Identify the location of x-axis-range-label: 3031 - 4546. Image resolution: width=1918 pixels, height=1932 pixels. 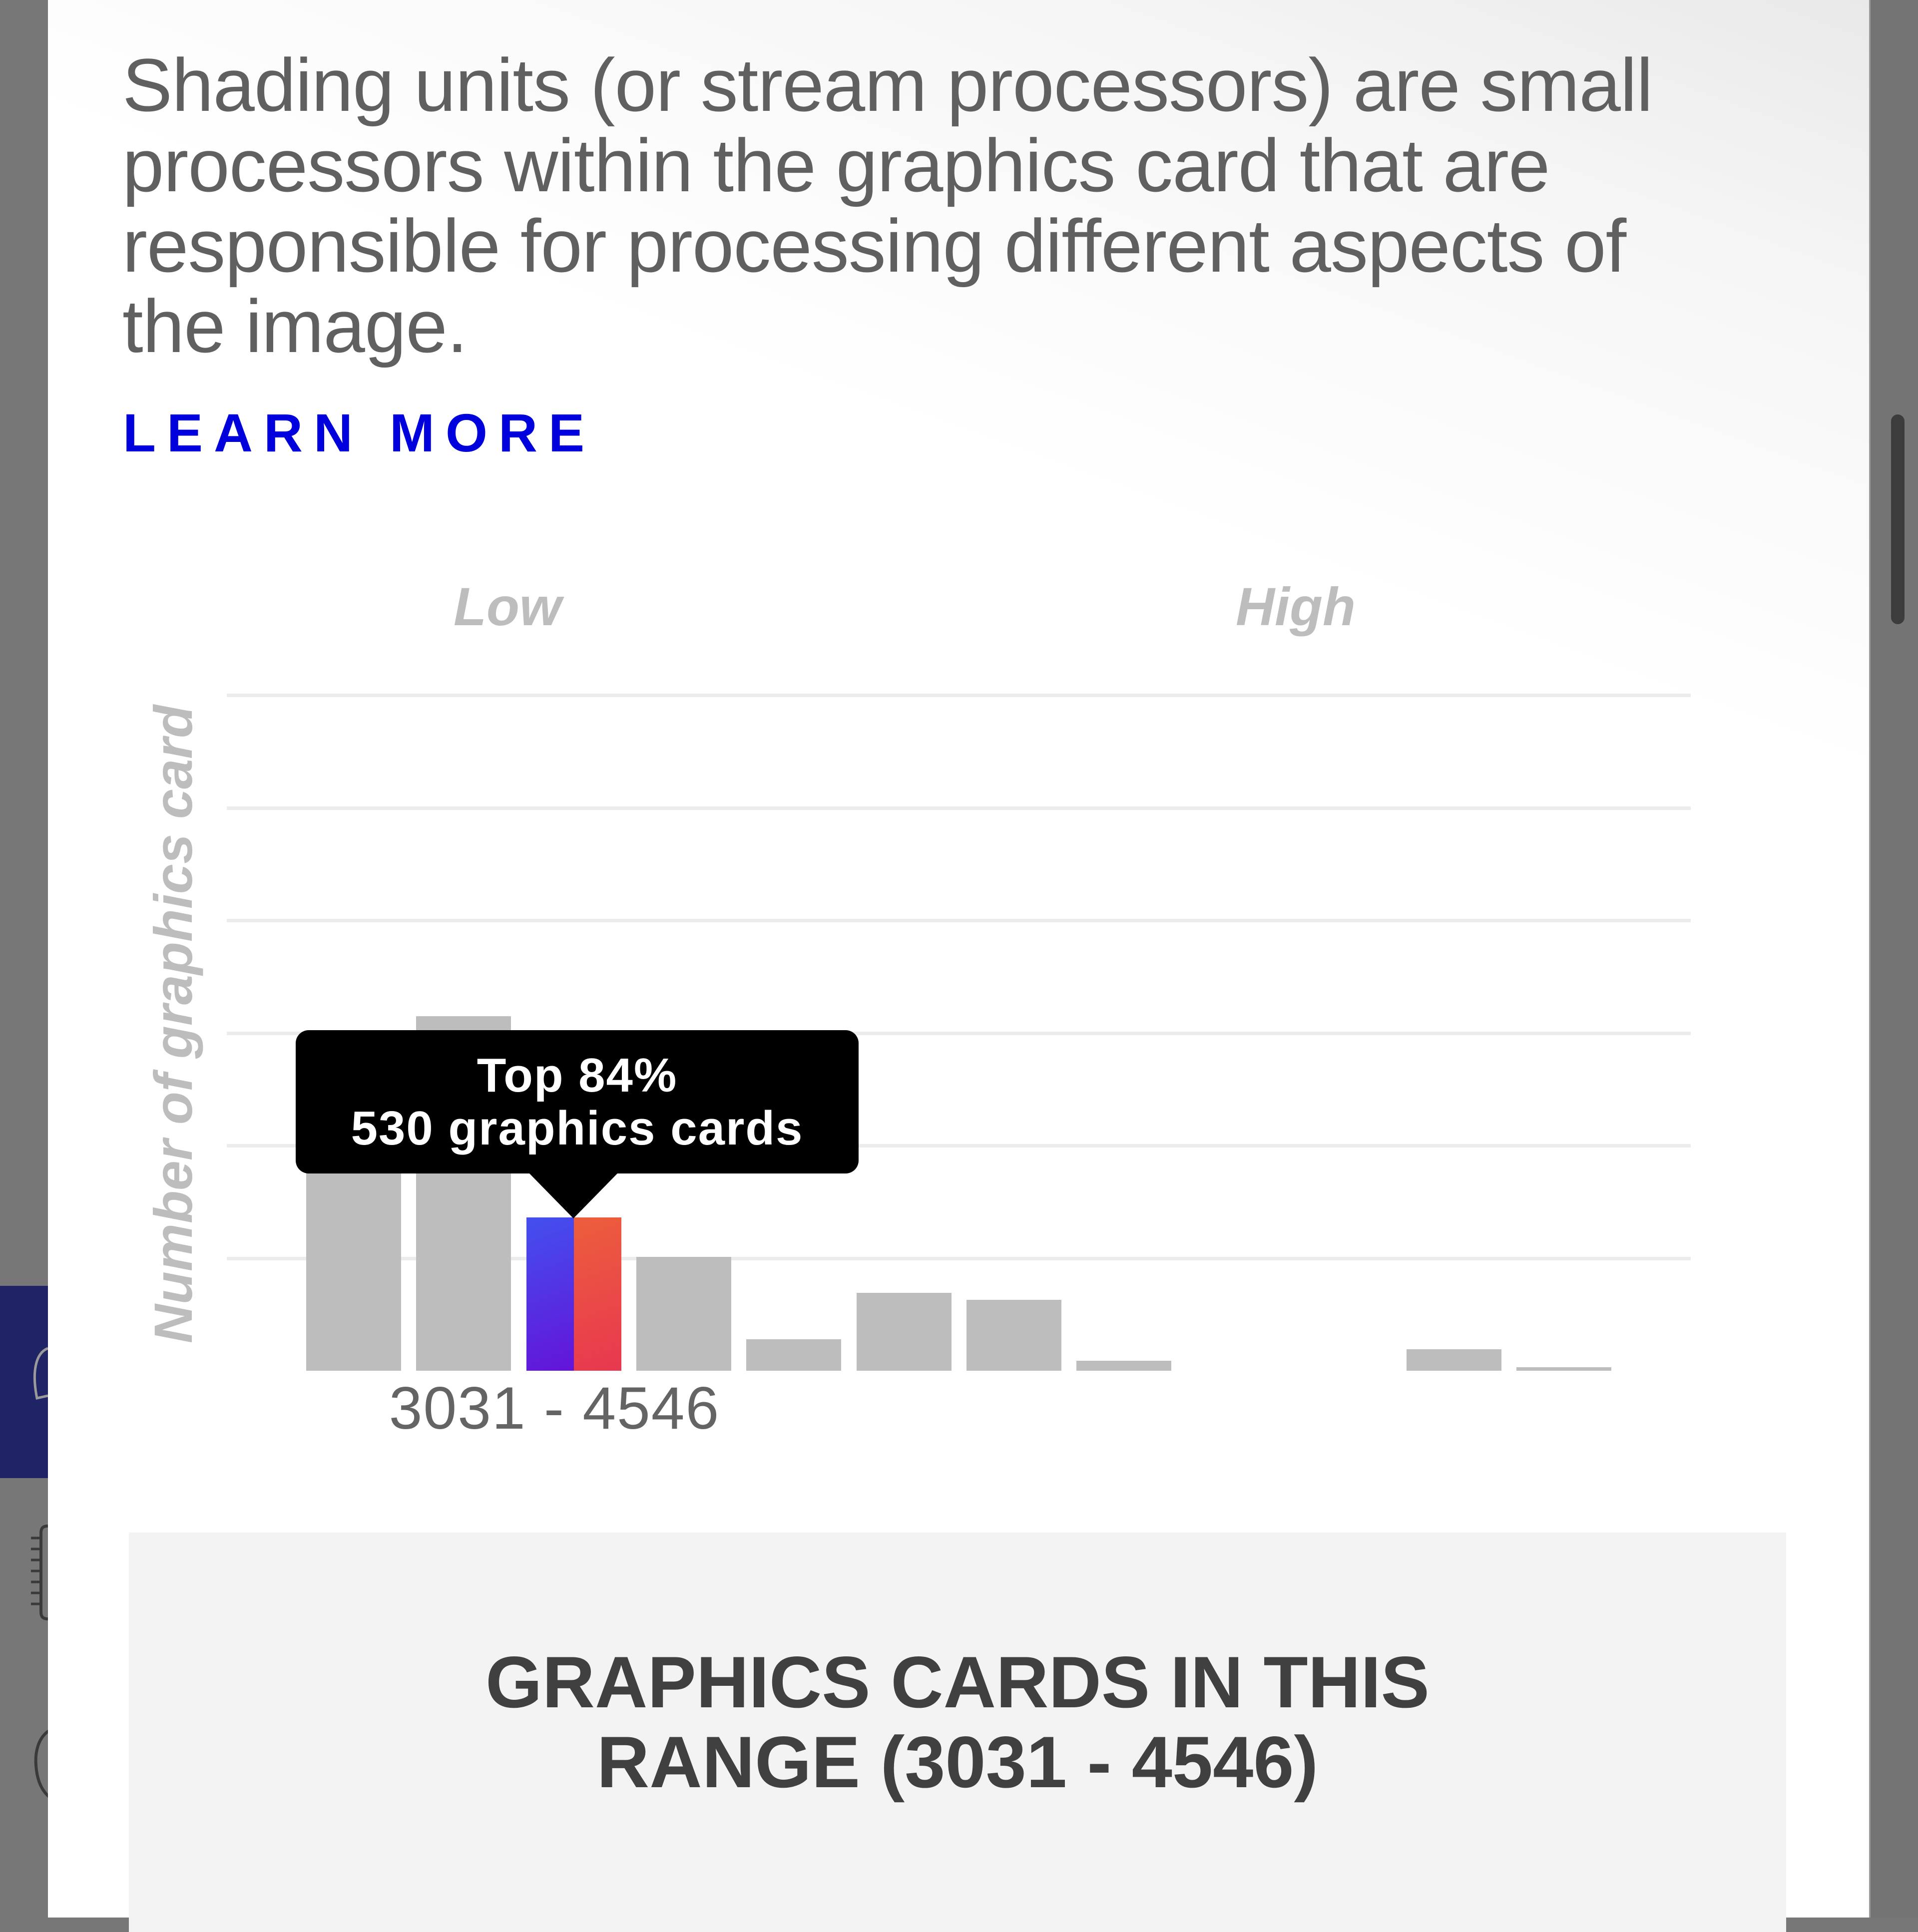
(555, 1408).